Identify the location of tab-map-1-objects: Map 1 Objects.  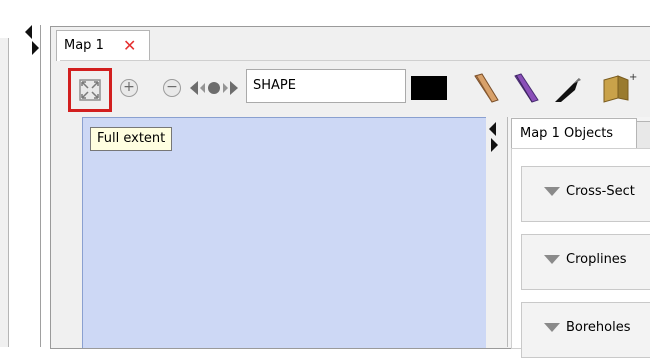
(574, 133).